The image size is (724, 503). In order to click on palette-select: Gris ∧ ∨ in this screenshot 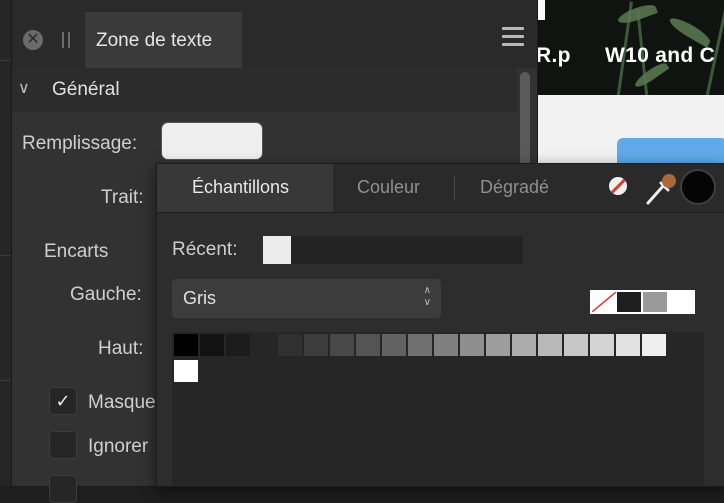, I will do `click(306, 298)`.